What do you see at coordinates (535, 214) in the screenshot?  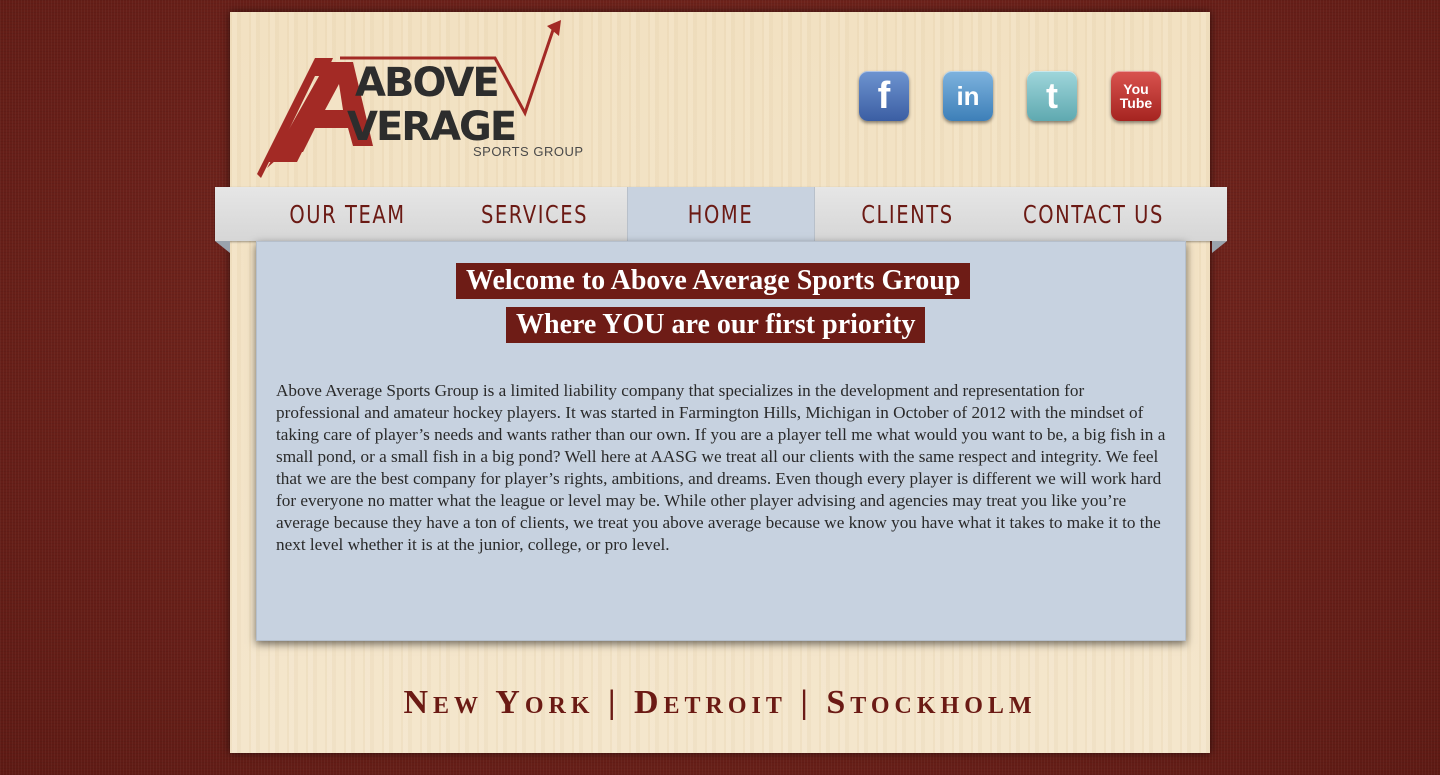 I see `nav-item-services: SERVICES` at bounding box center [535, 214].